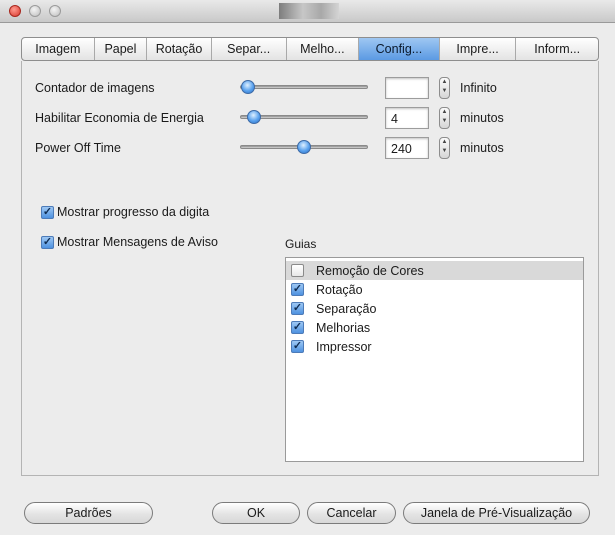  Describe the element at coordinates (434, 289) in the screenshot. I see `guia-item-rotacao: ✓ Rotação` at that location.